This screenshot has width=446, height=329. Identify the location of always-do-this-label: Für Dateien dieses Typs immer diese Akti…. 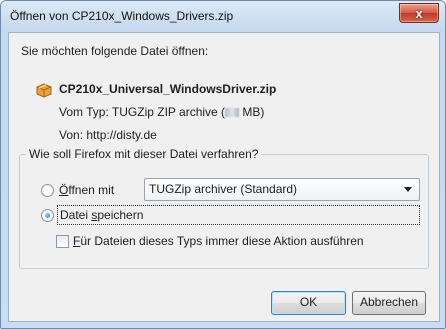
(218, 241).